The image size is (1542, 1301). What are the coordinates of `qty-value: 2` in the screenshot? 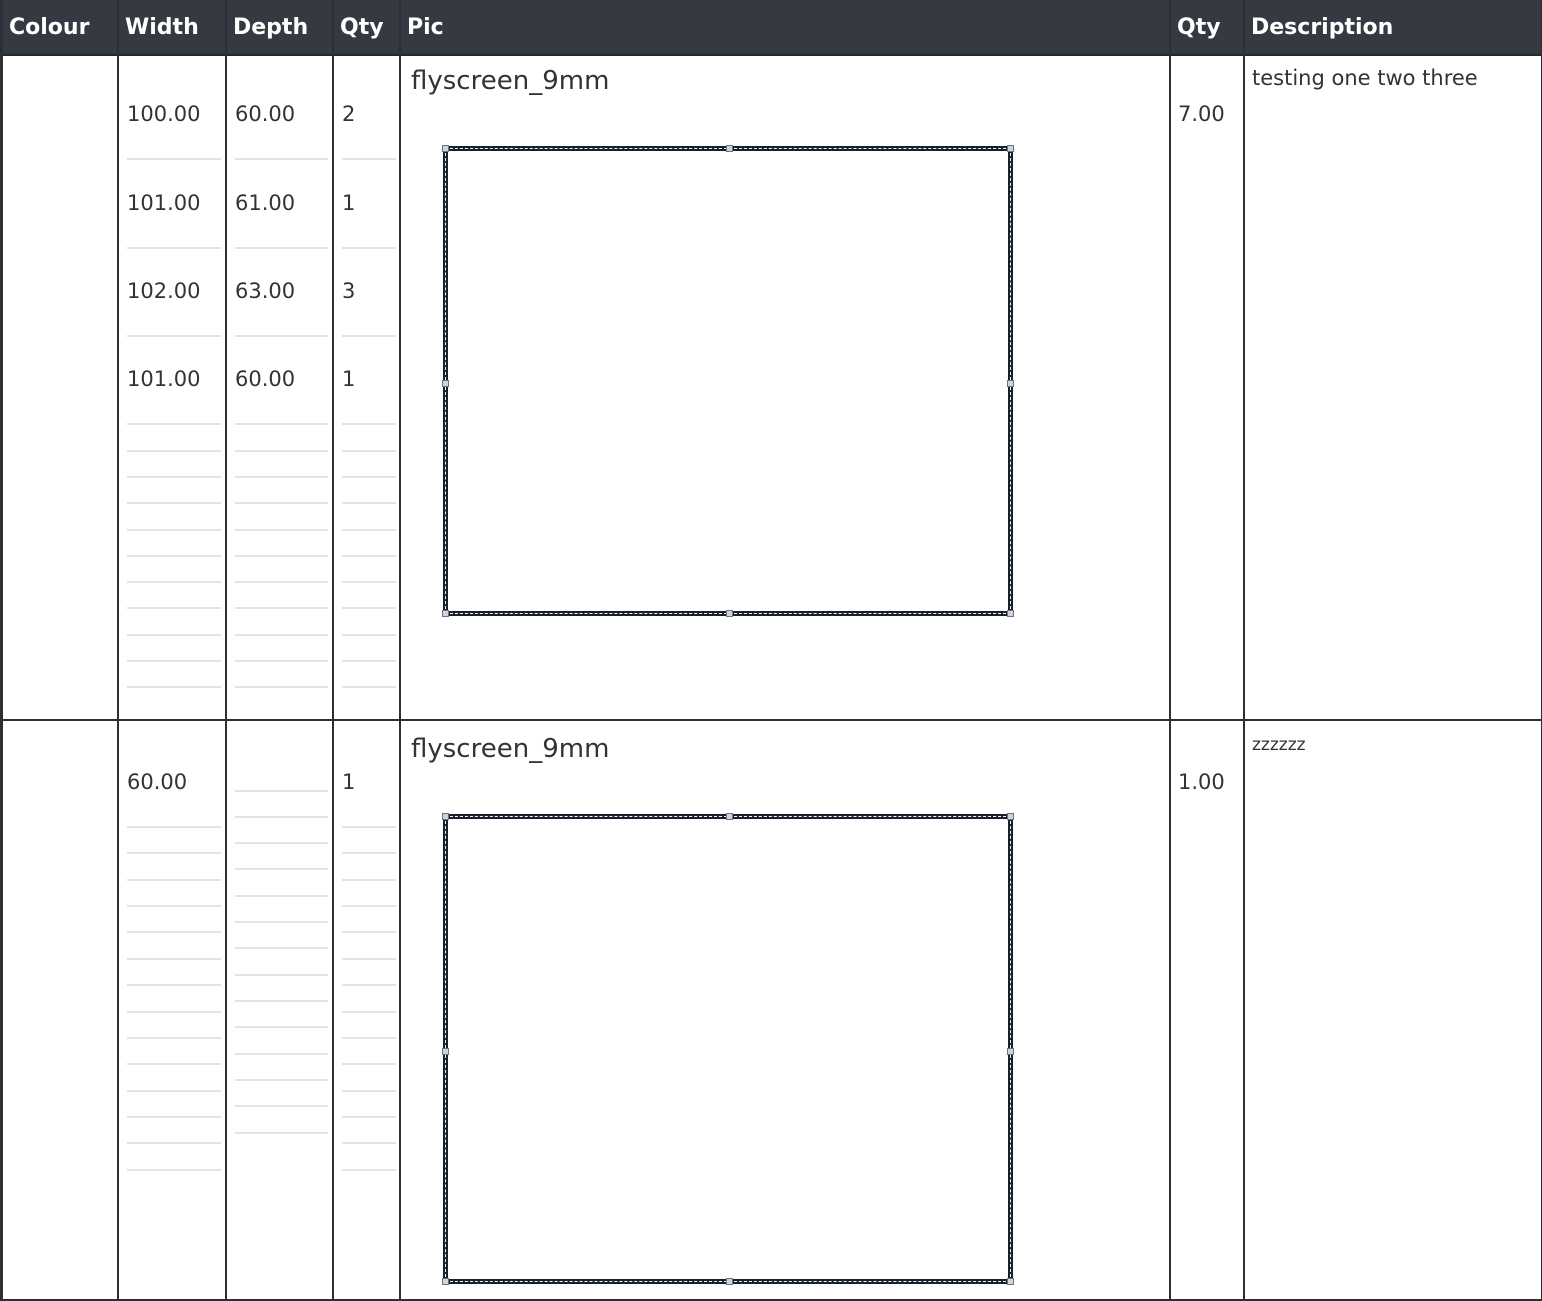 It's located at (348, 114).